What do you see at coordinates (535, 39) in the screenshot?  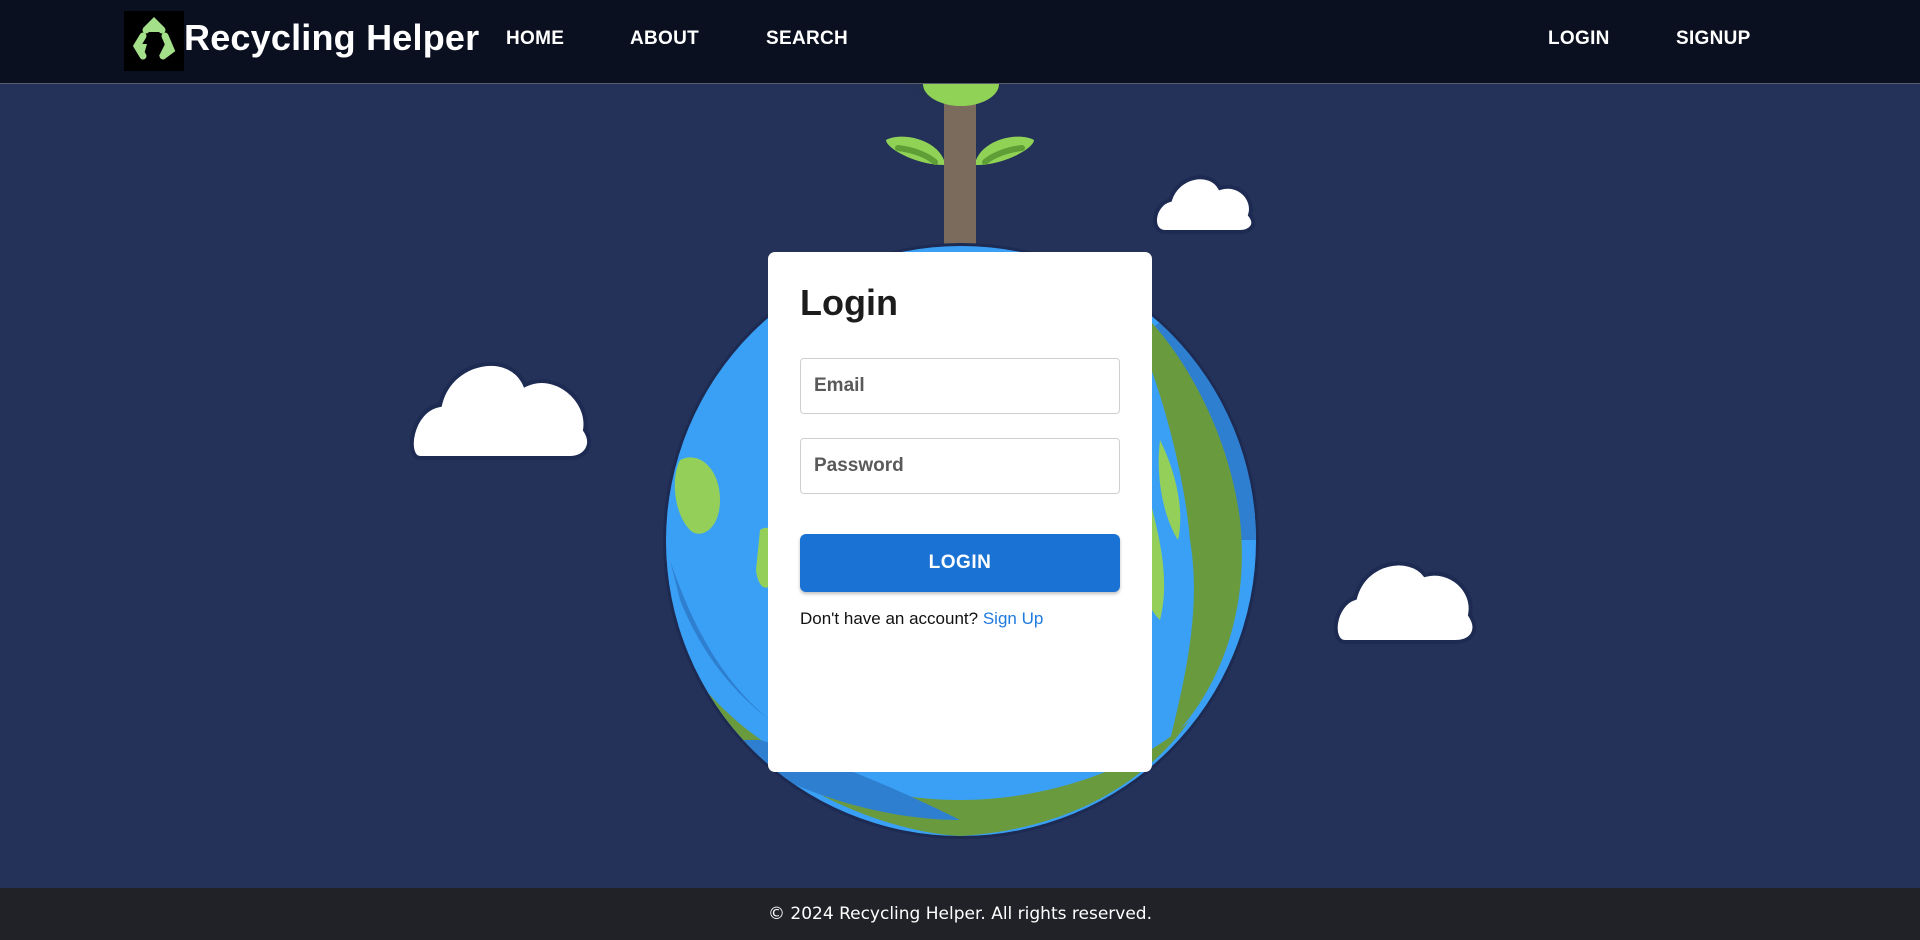 I see `nav-home-link: HOME` at bounding box center [535, 39].